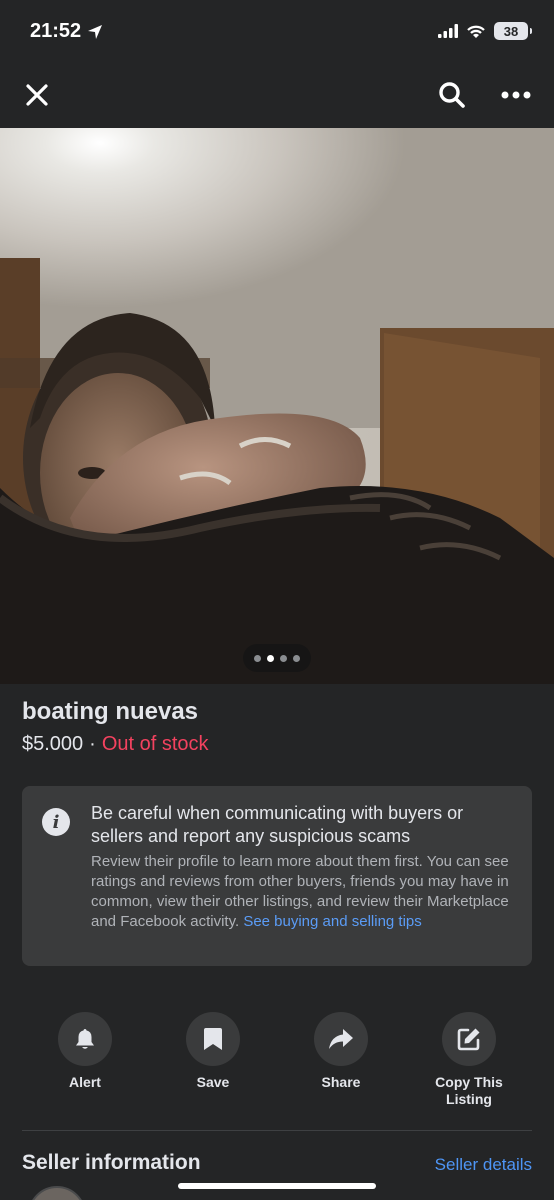  Describe the element at coordinates (270, 658) in the screenshot. I see `pager-dot-active` at that location.